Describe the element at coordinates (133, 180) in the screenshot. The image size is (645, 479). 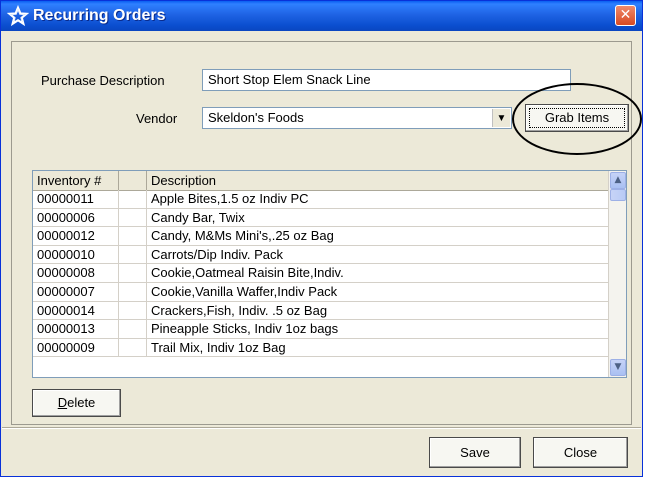
I see `column-header-flag` at that location.